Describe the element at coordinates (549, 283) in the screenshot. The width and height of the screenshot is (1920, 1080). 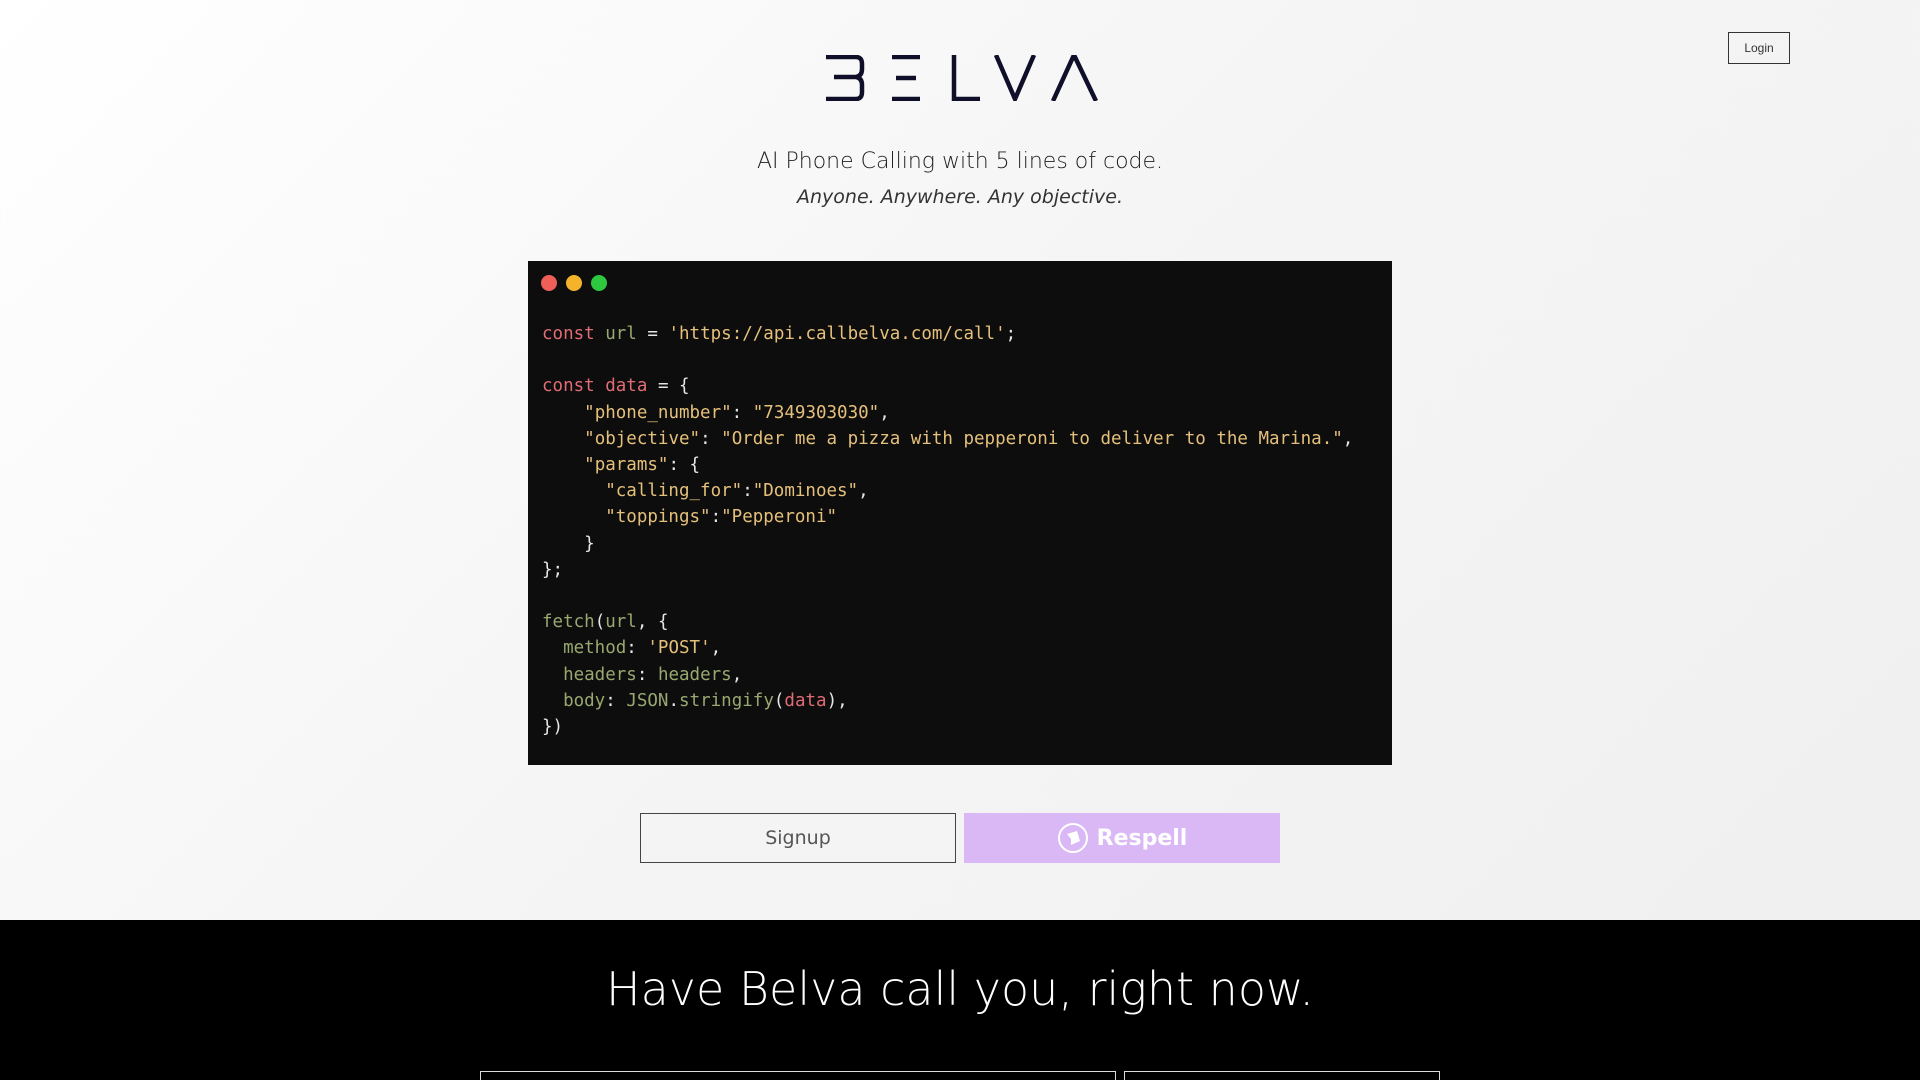
I see `close-dot-icon` at that location.